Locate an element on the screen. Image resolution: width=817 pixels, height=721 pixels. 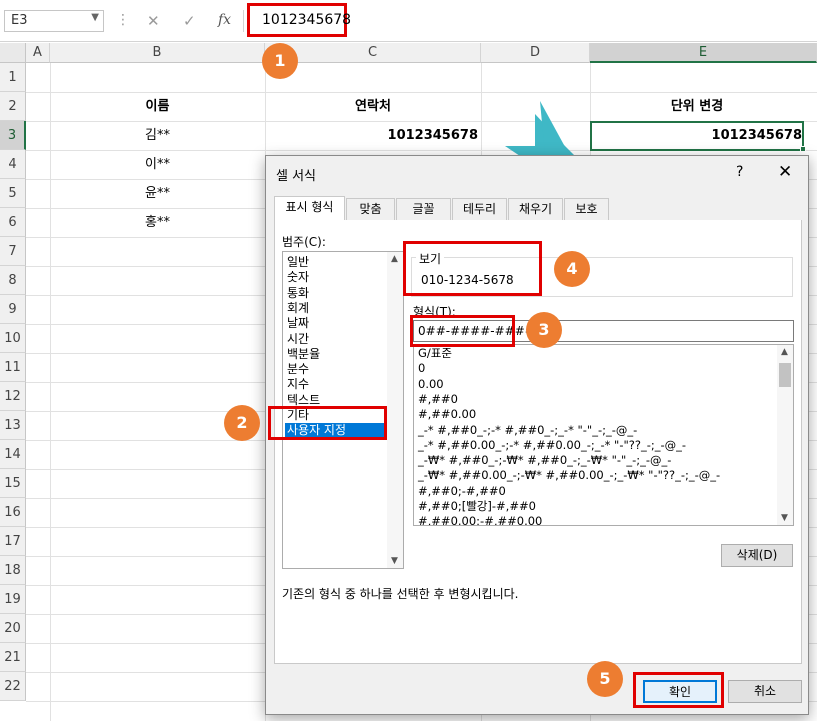
format-item: #,##0;-#,##0 is located at coordinates (462, 492).